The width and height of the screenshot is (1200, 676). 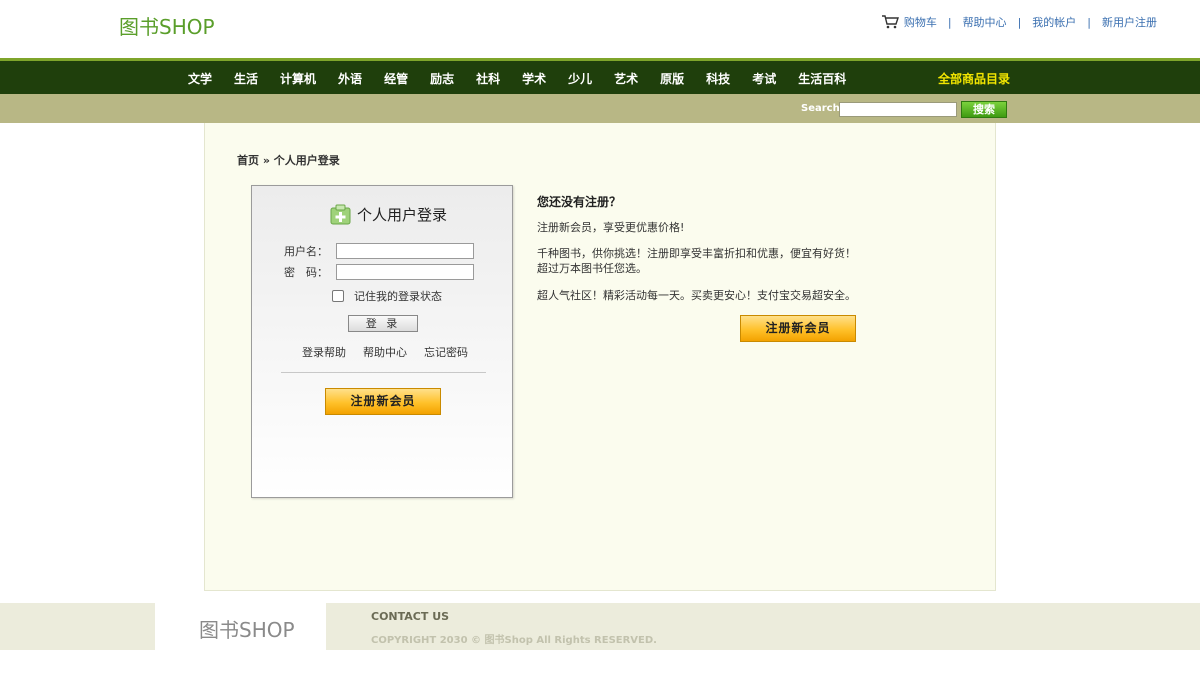 What do you see at coordinates (974, 78) in the screenshot?
I see `all-categories-link: 全部商品目录` at bounding box center [974, 78].